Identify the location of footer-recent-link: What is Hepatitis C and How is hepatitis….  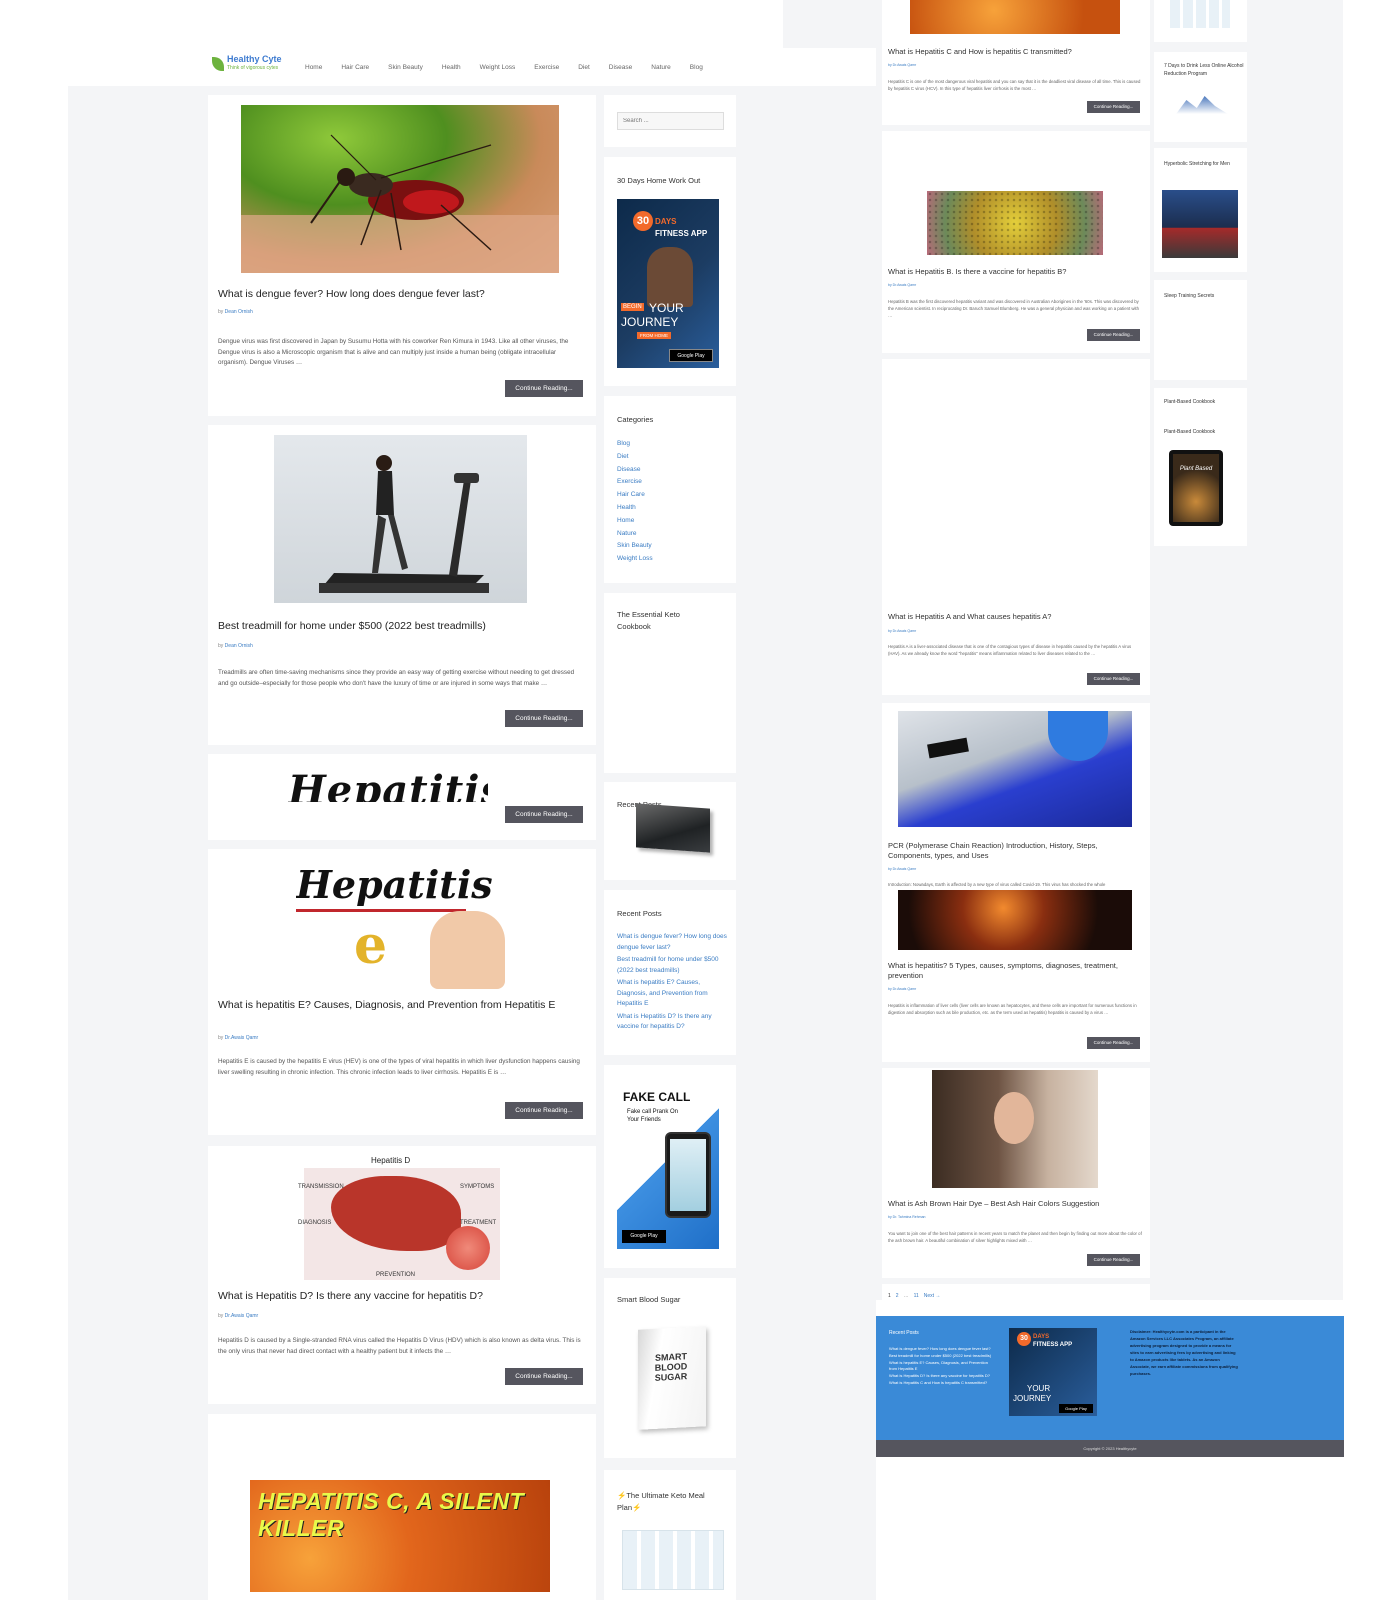
(941, 1383).